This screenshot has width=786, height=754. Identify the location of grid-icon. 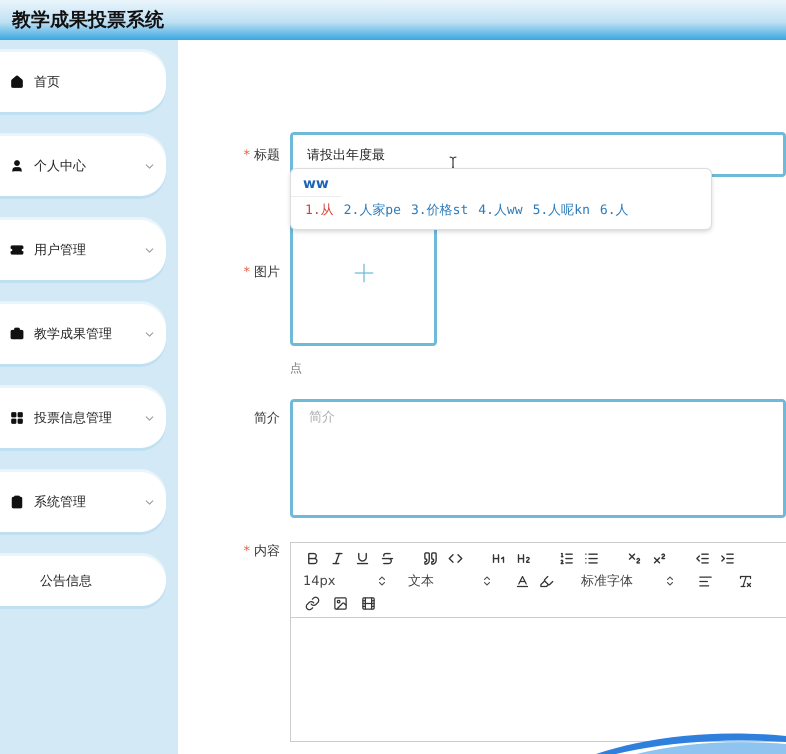
(17, 418).